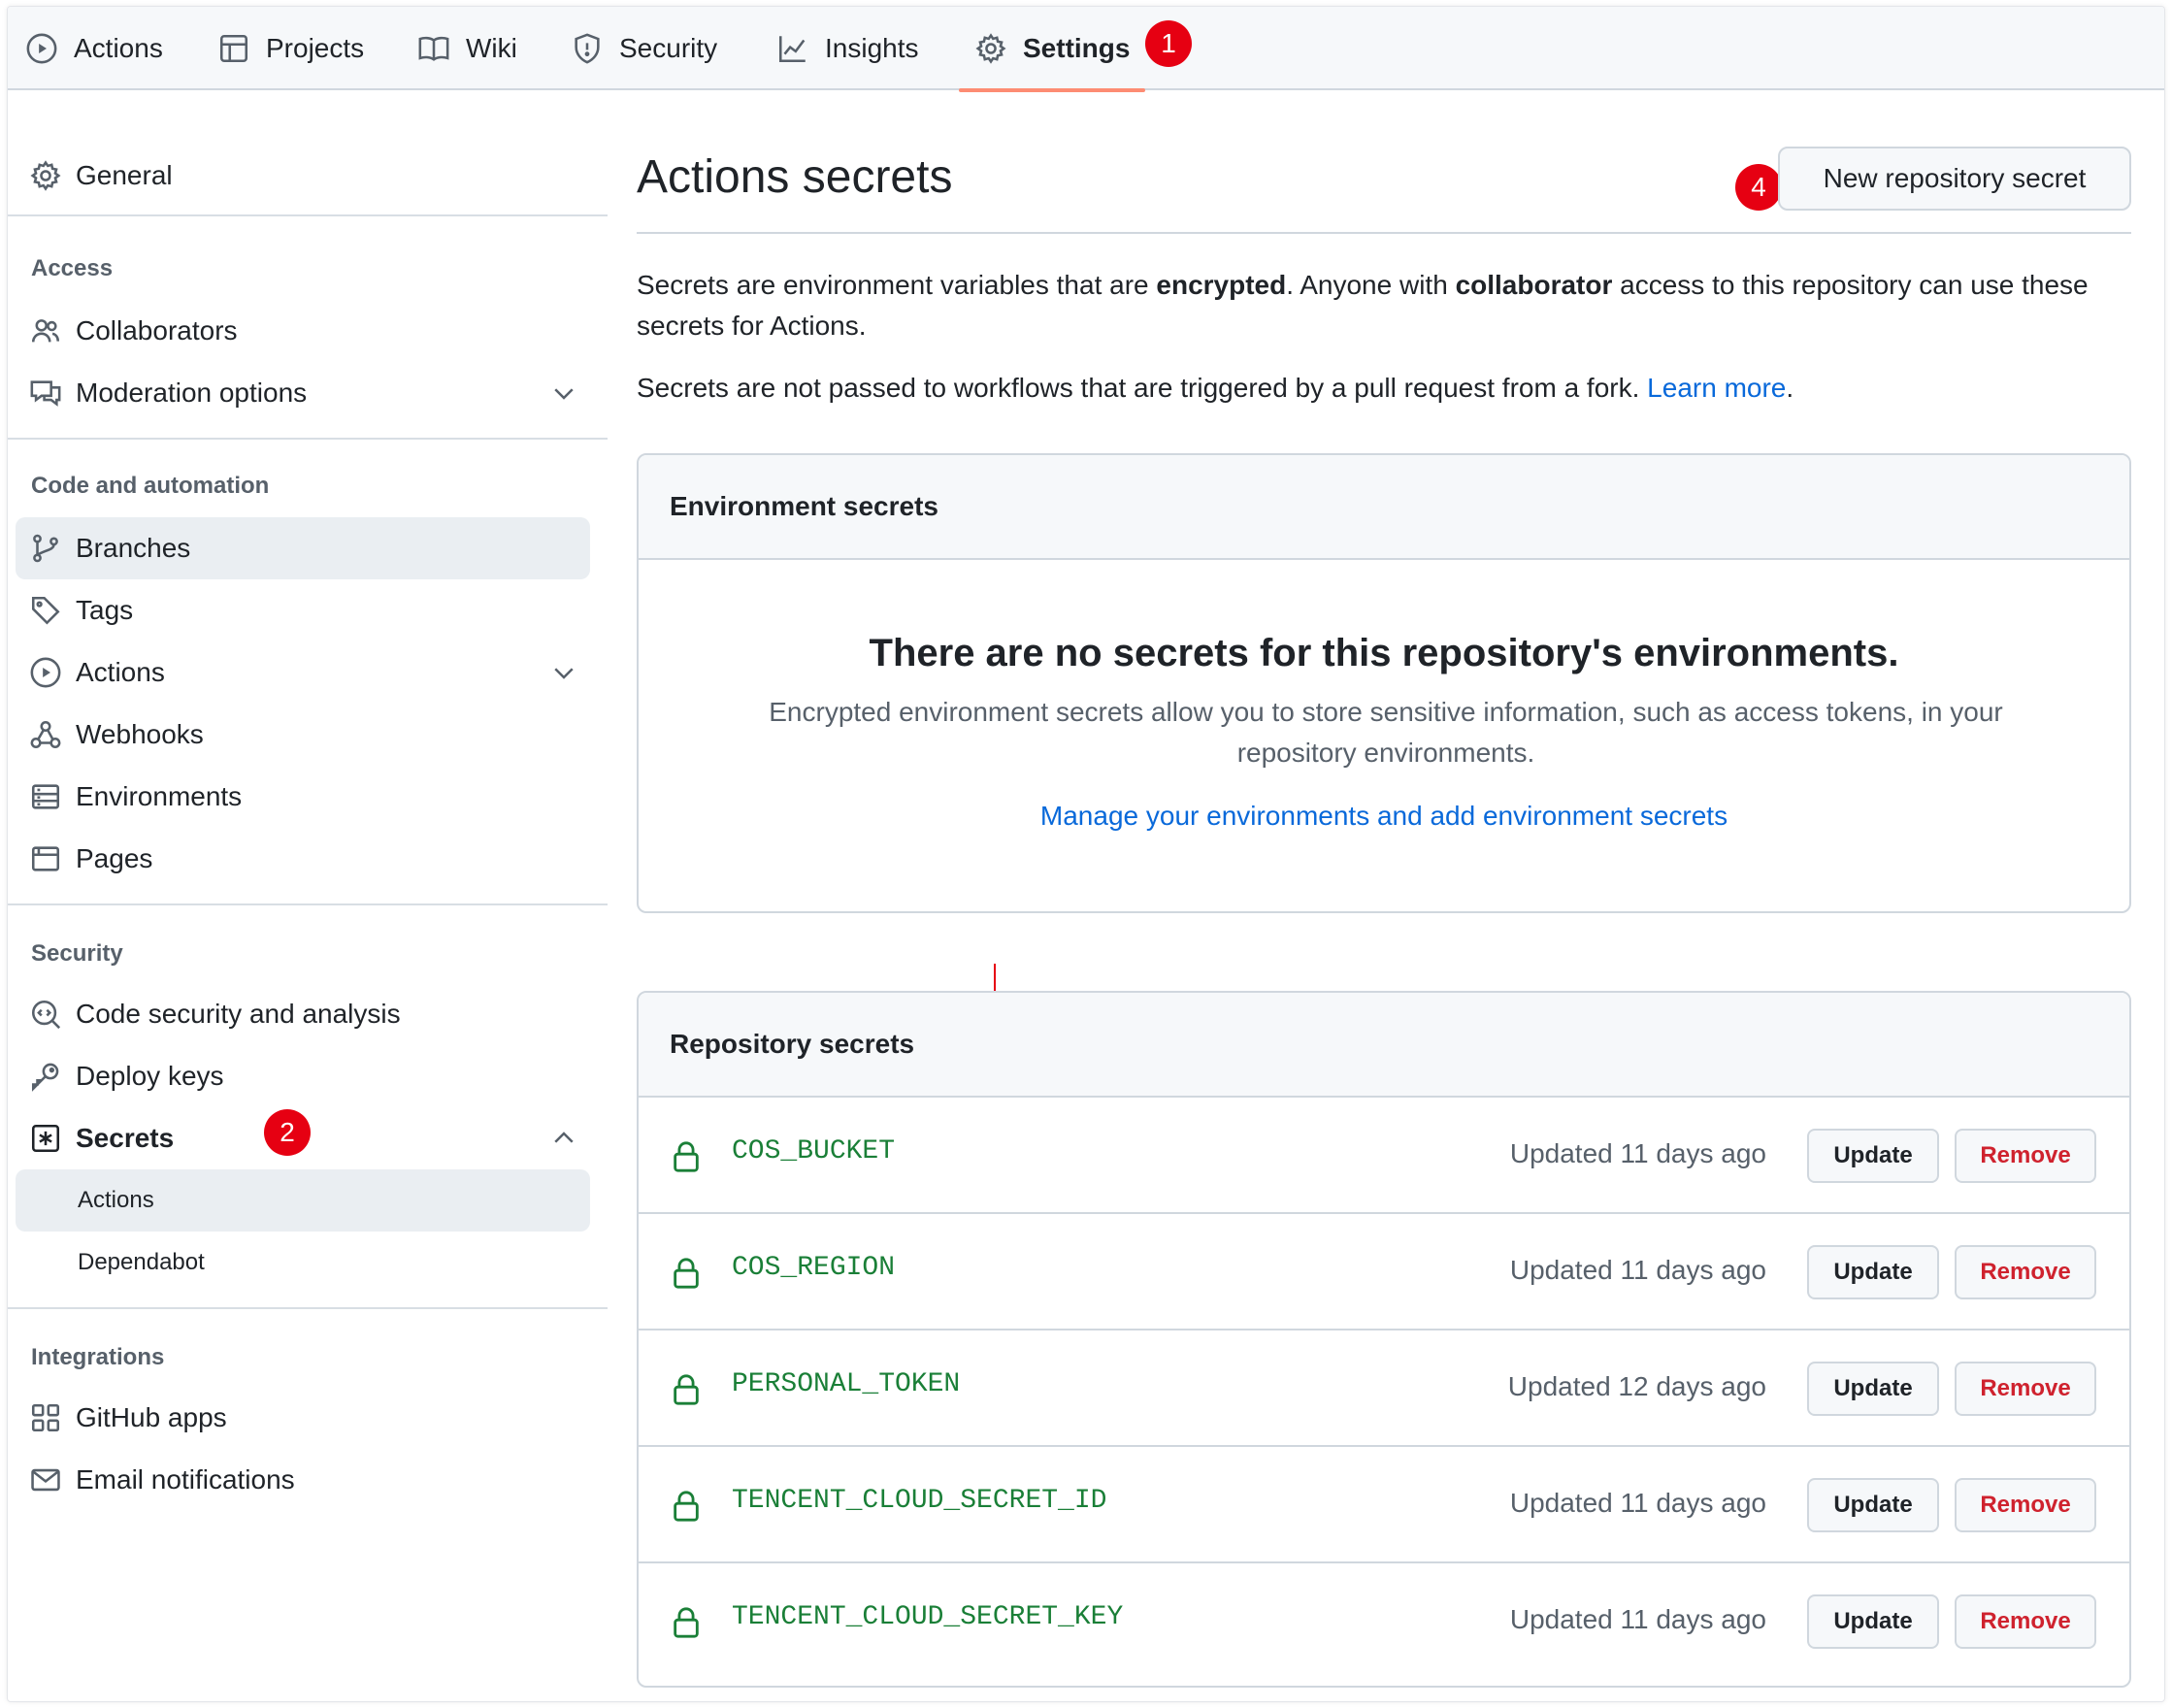  I want to click on sidebar-item-actions: Actions, so click(97, 672).